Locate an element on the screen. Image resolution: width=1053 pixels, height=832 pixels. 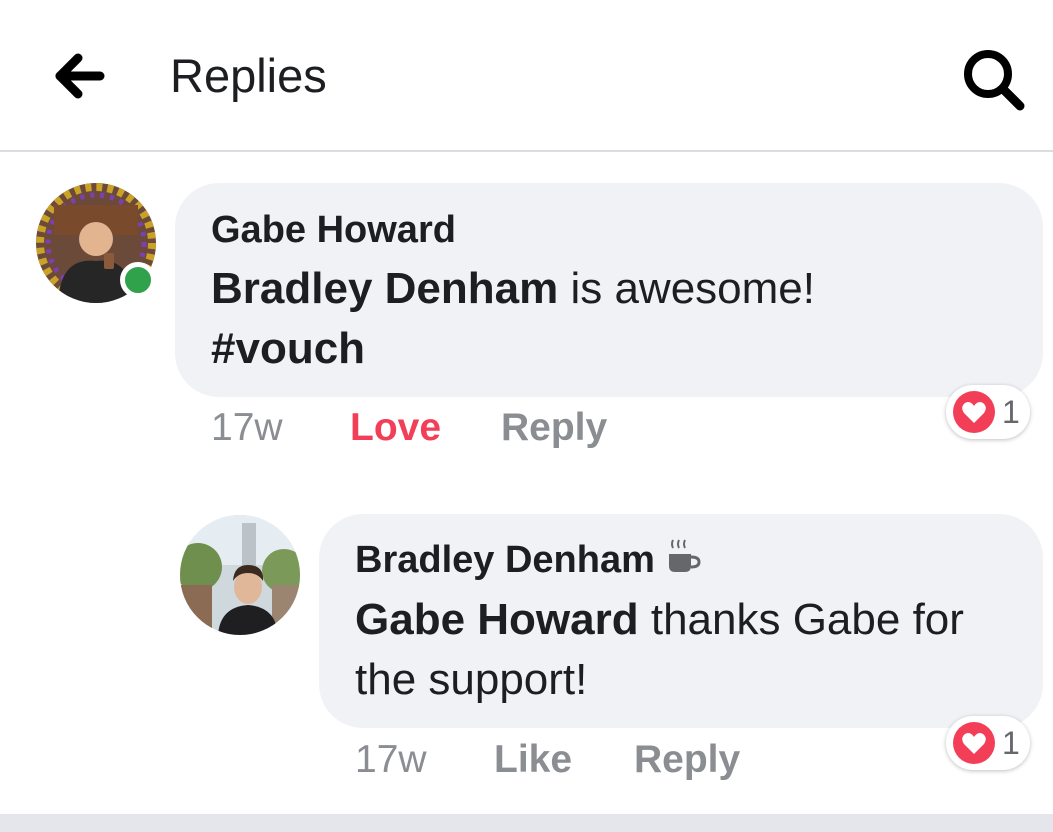
avatar-bradley-denham is located at coordinates (240, 575).